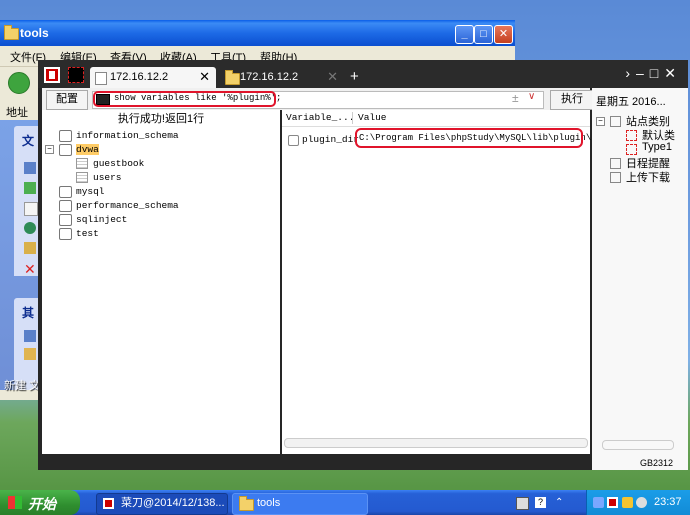 The width and height of the screenshot is (690, 515). Describe the element at coordinates (28, 312) in the screenshot. I see `task-group-2-title: 其` at that location.